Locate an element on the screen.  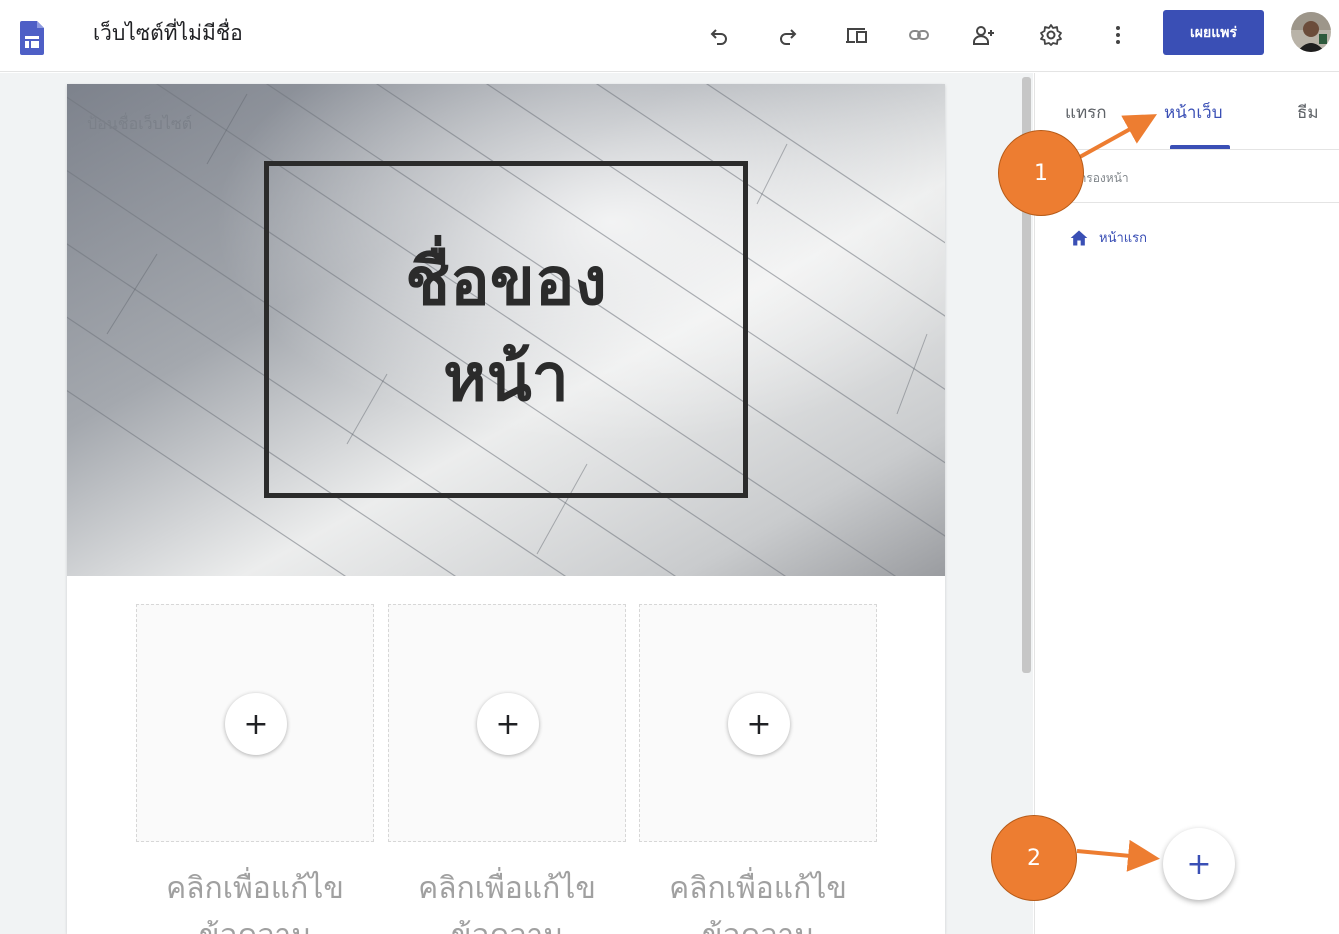
page-title-line-1: ชื่อของ is located at coordinates (506, 281).